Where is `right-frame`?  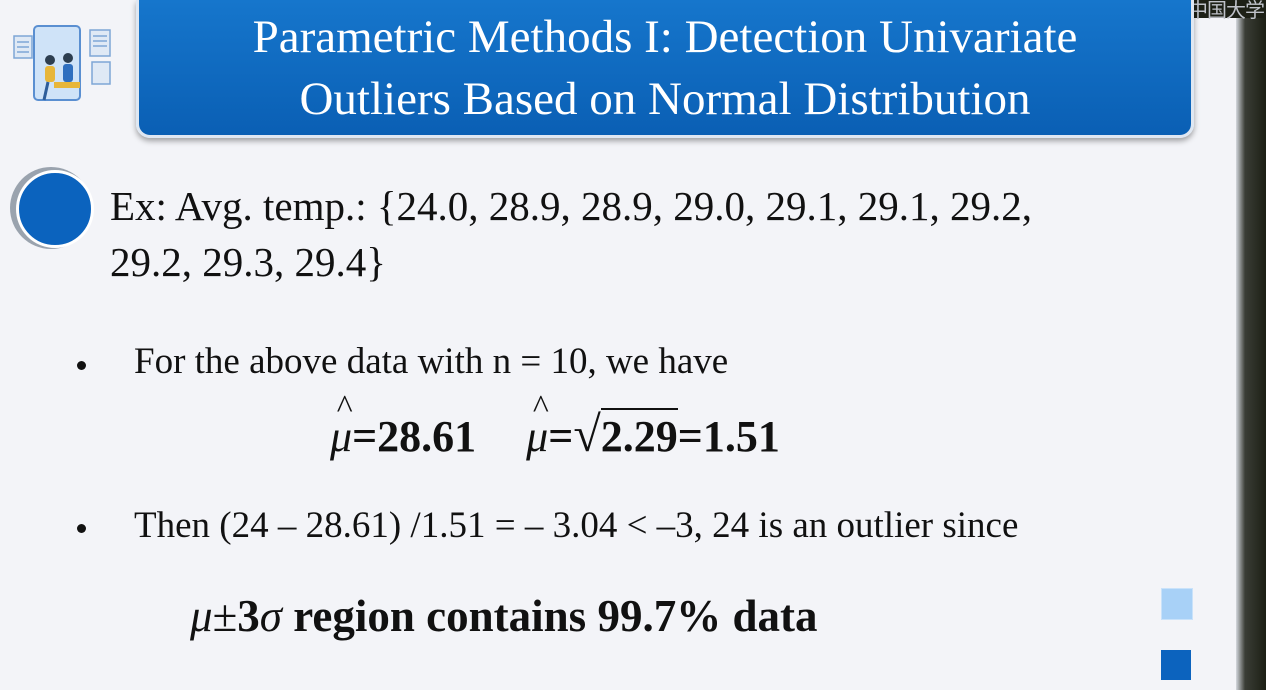 right-frame is located at coordinates (1196, 345).